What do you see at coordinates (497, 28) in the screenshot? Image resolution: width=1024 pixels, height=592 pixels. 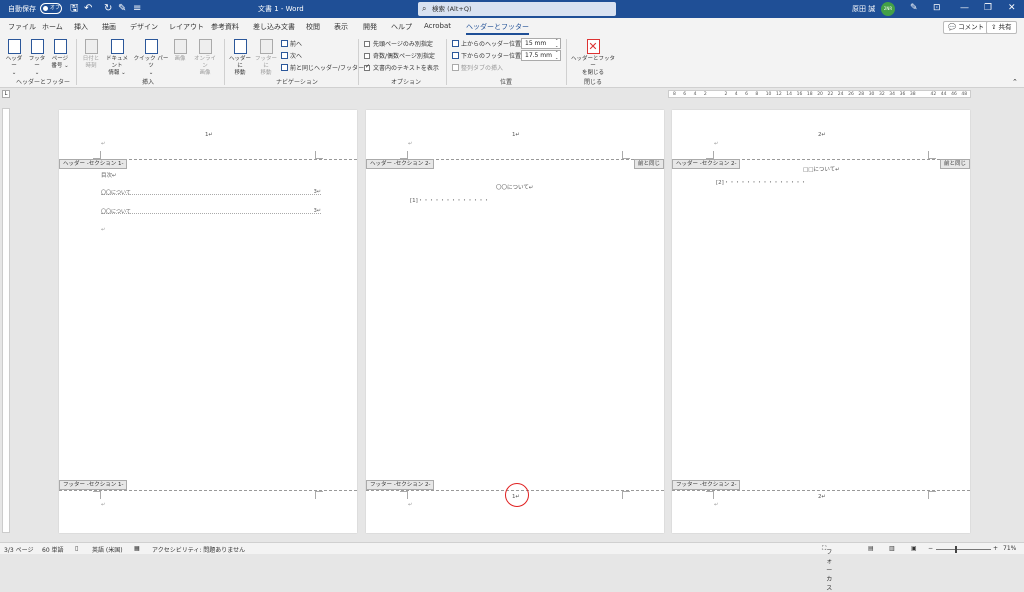 I see `tab-header-footer: ヘッダーとフッター` at bounding box center [497, 28].